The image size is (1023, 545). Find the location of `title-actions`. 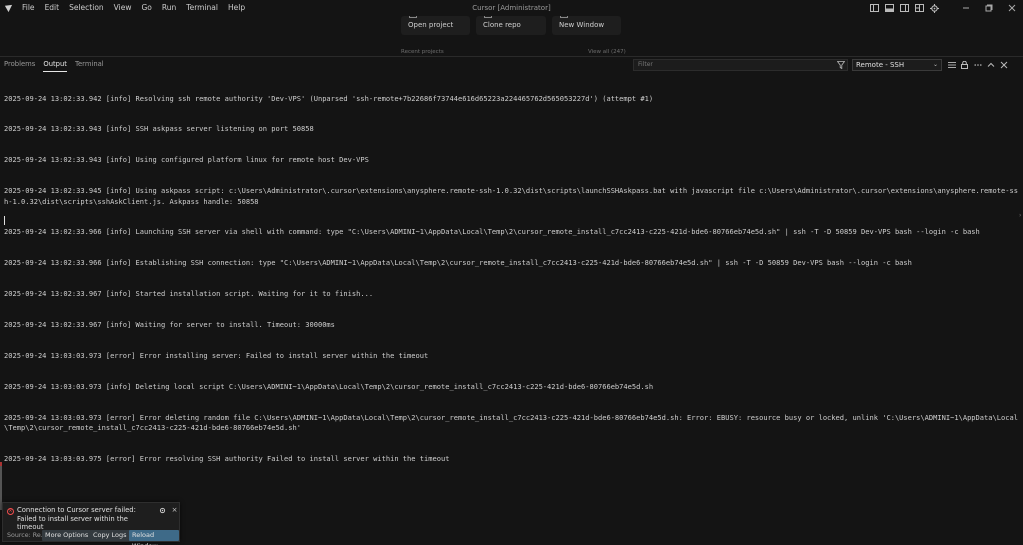

title-actions is located at coordinates (945, 8).